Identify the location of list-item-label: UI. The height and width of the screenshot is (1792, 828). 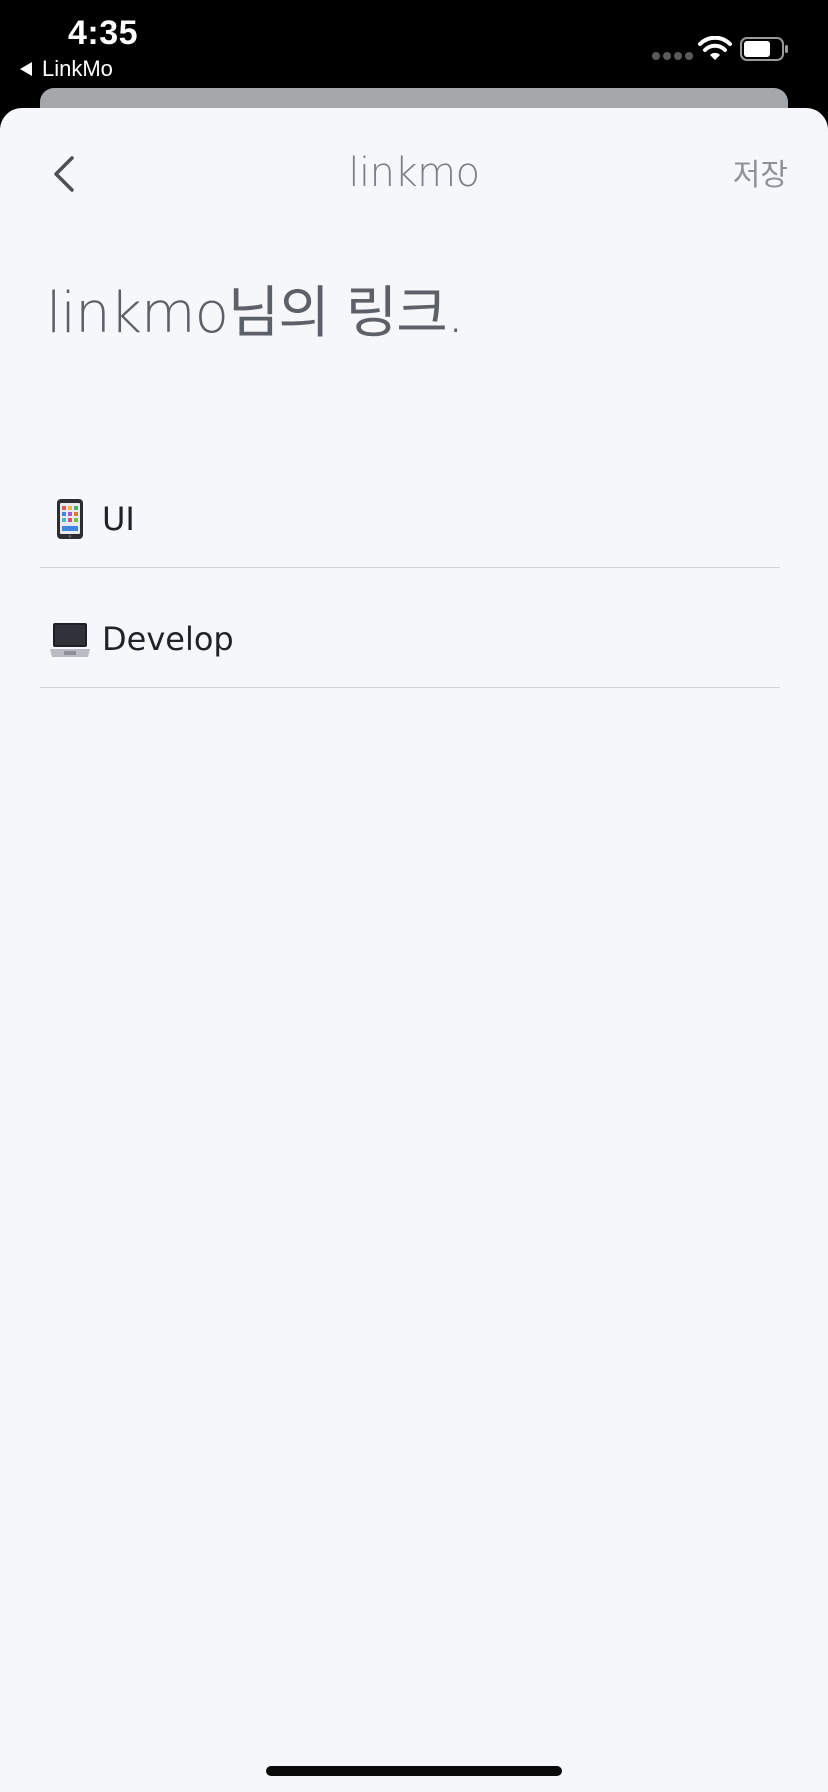
(118, 518).